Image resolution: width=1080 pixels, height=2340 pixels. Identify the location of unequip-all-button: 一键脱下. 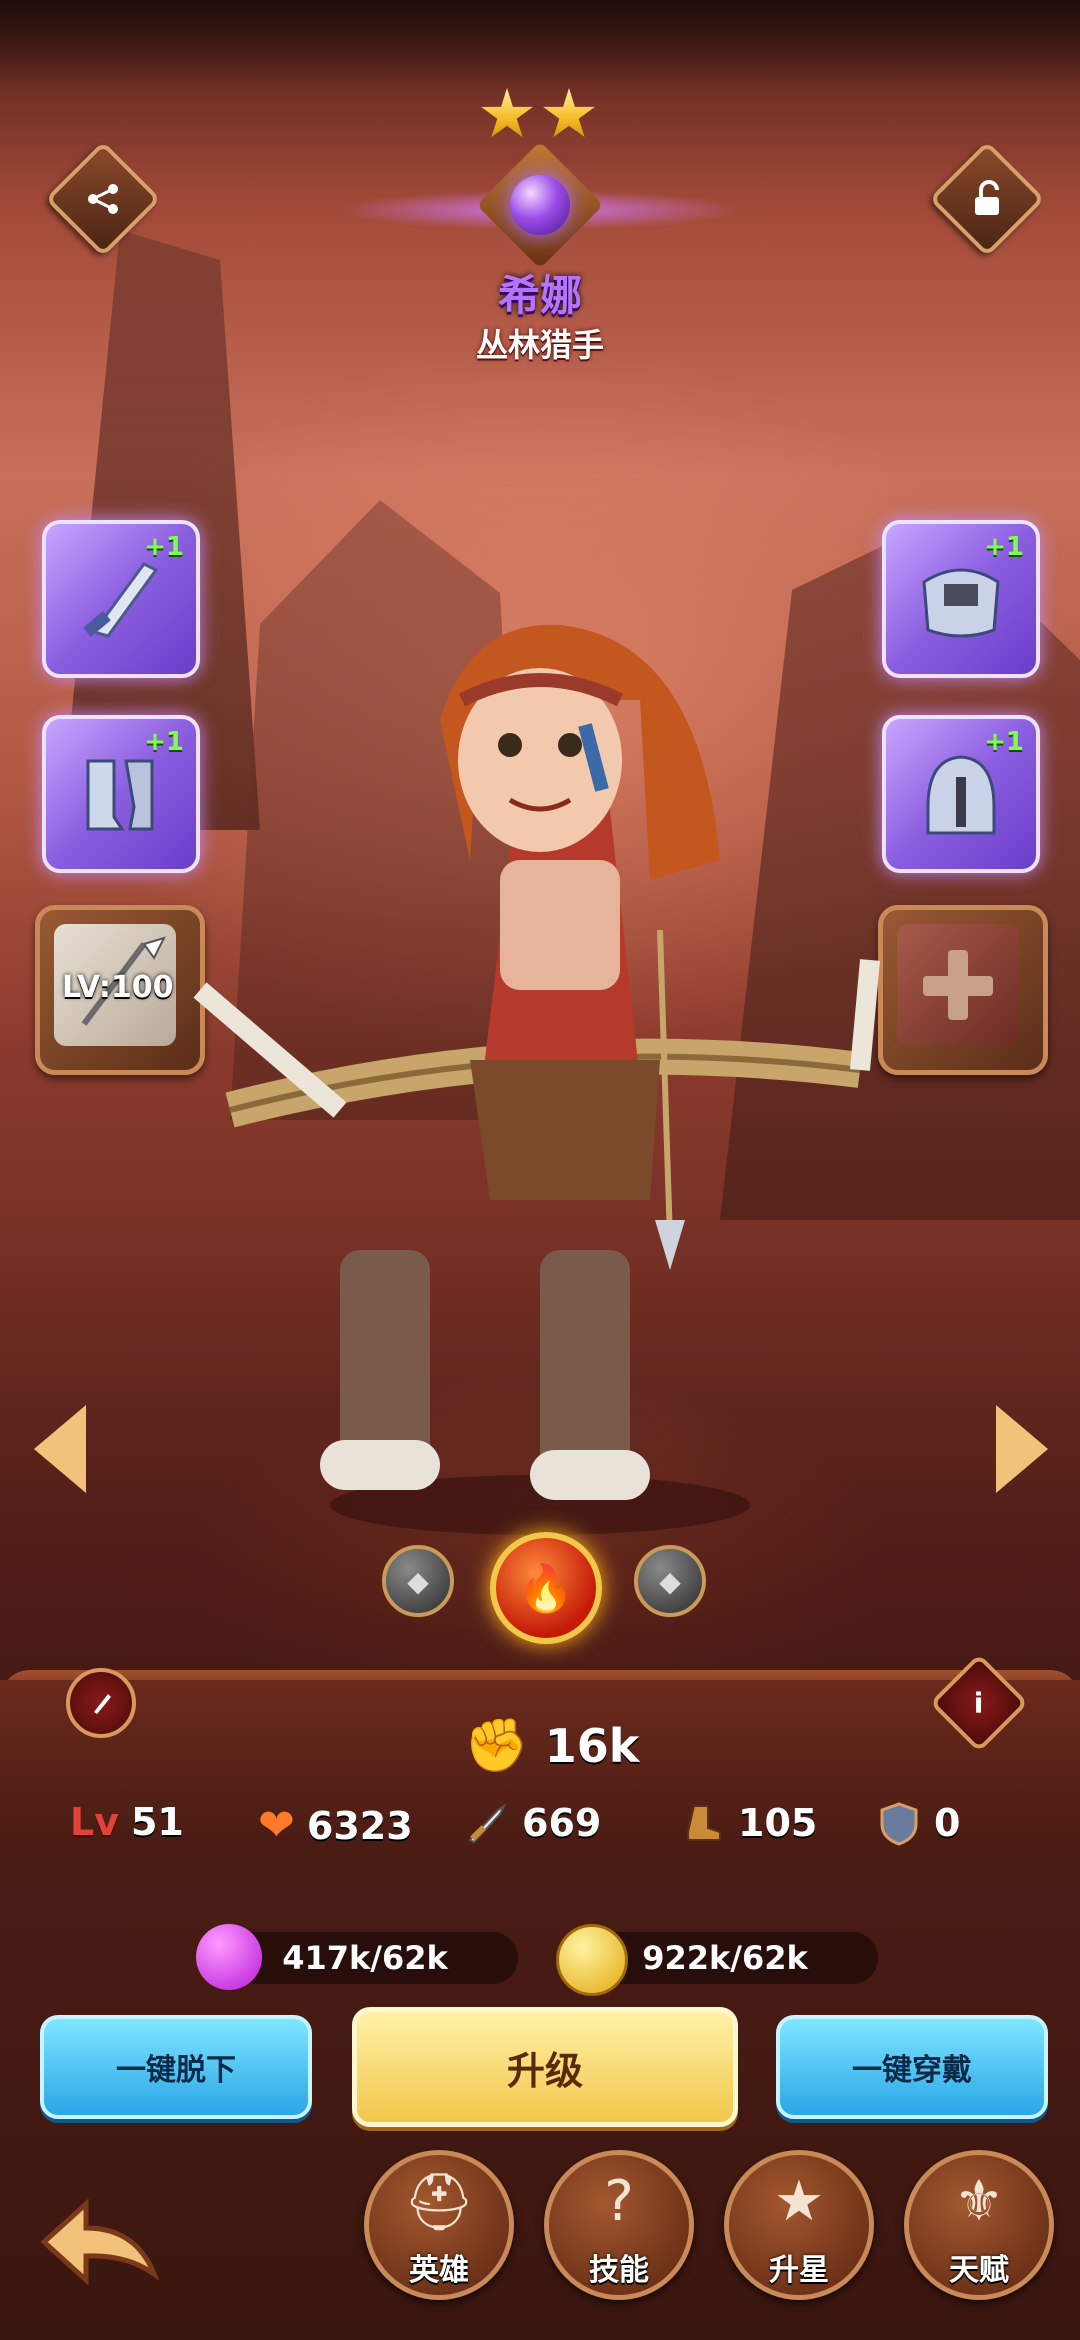
(176, 2067).